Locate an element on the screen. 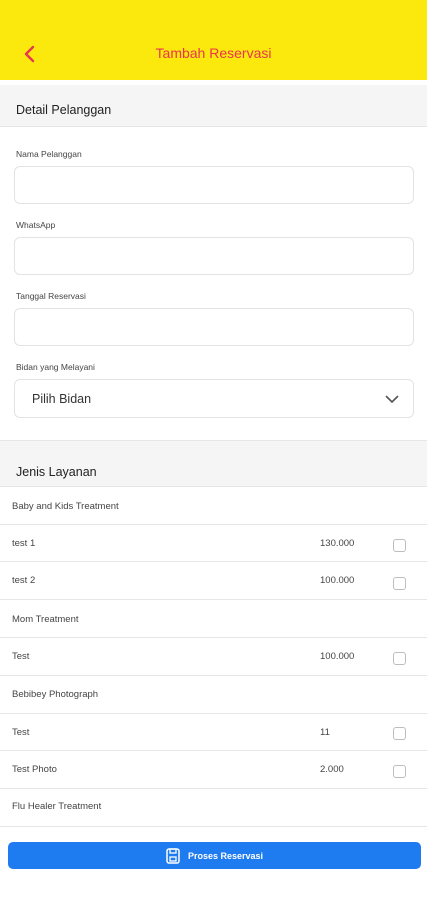 Image resolution: width=427 pixels, height=900 pixels. category-name: Bebibey Photograph is located at coordinates (55, 694).